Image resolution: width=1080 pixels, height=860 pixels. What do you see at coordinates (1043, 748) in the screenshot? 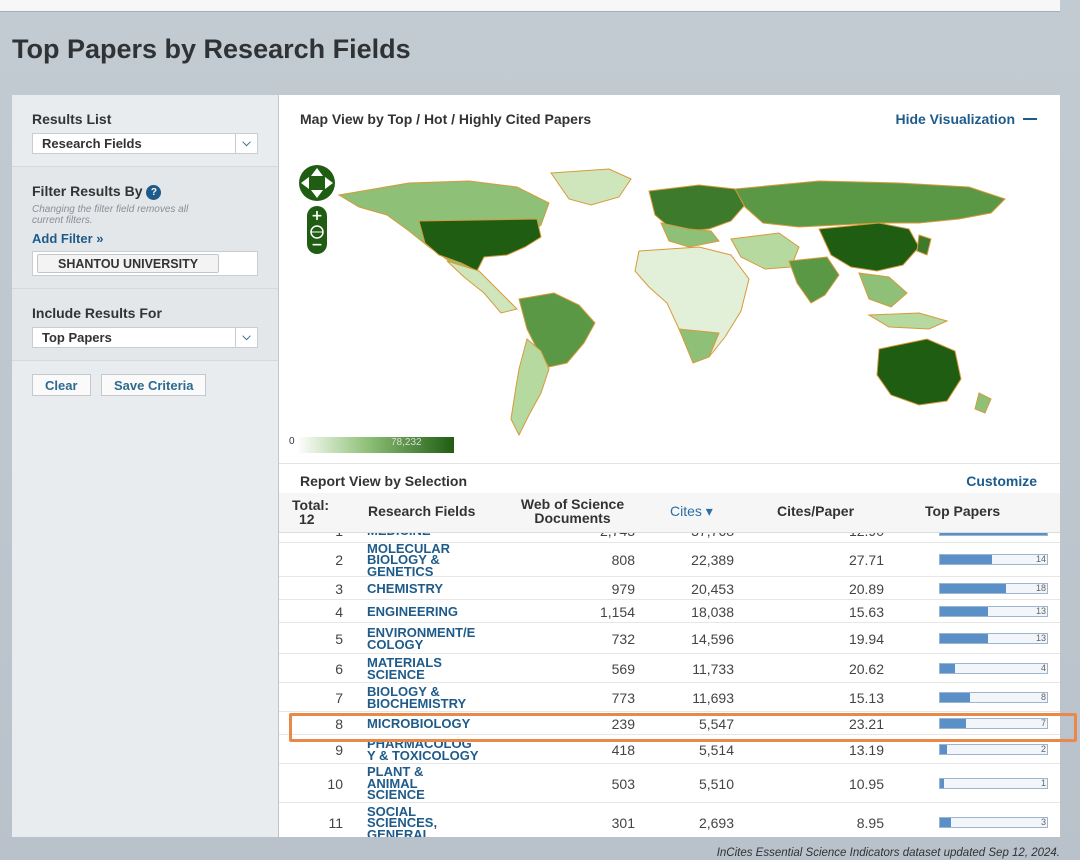
I see `top-papers-value: 2` at bounding box center [1043, 748].